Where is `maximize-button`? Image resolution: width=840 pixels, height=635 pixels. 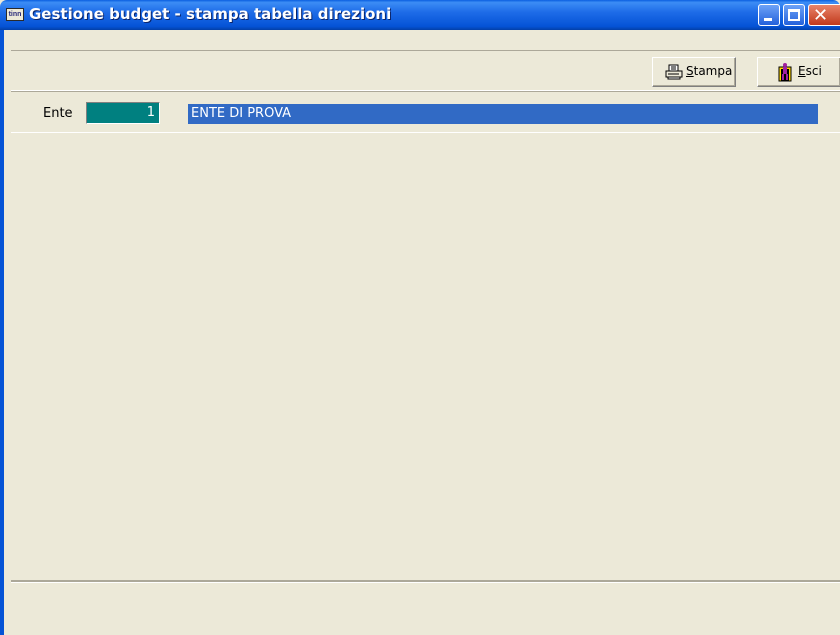 maximize-button is located at coordinates (794, 15).